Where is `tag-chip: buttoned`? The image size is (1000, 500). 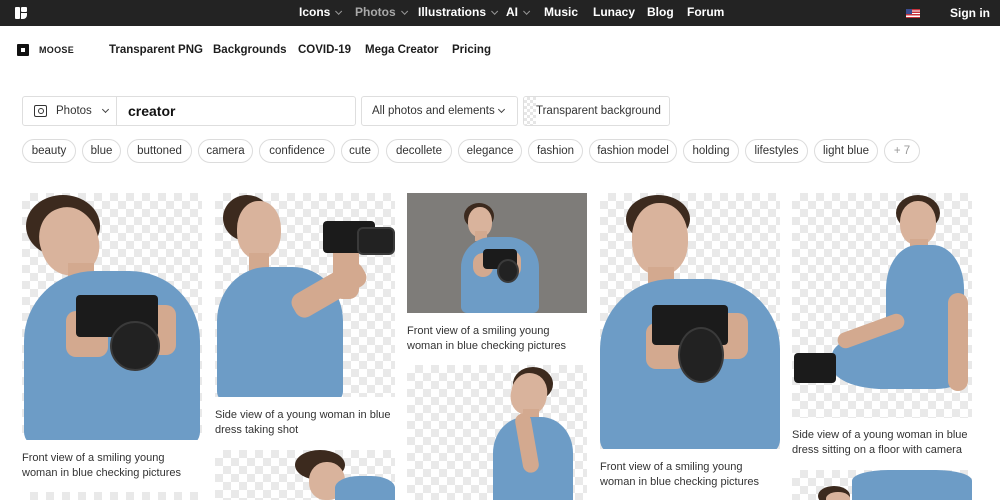
tag-chip: buttoned is located at coordinates (159, 151).